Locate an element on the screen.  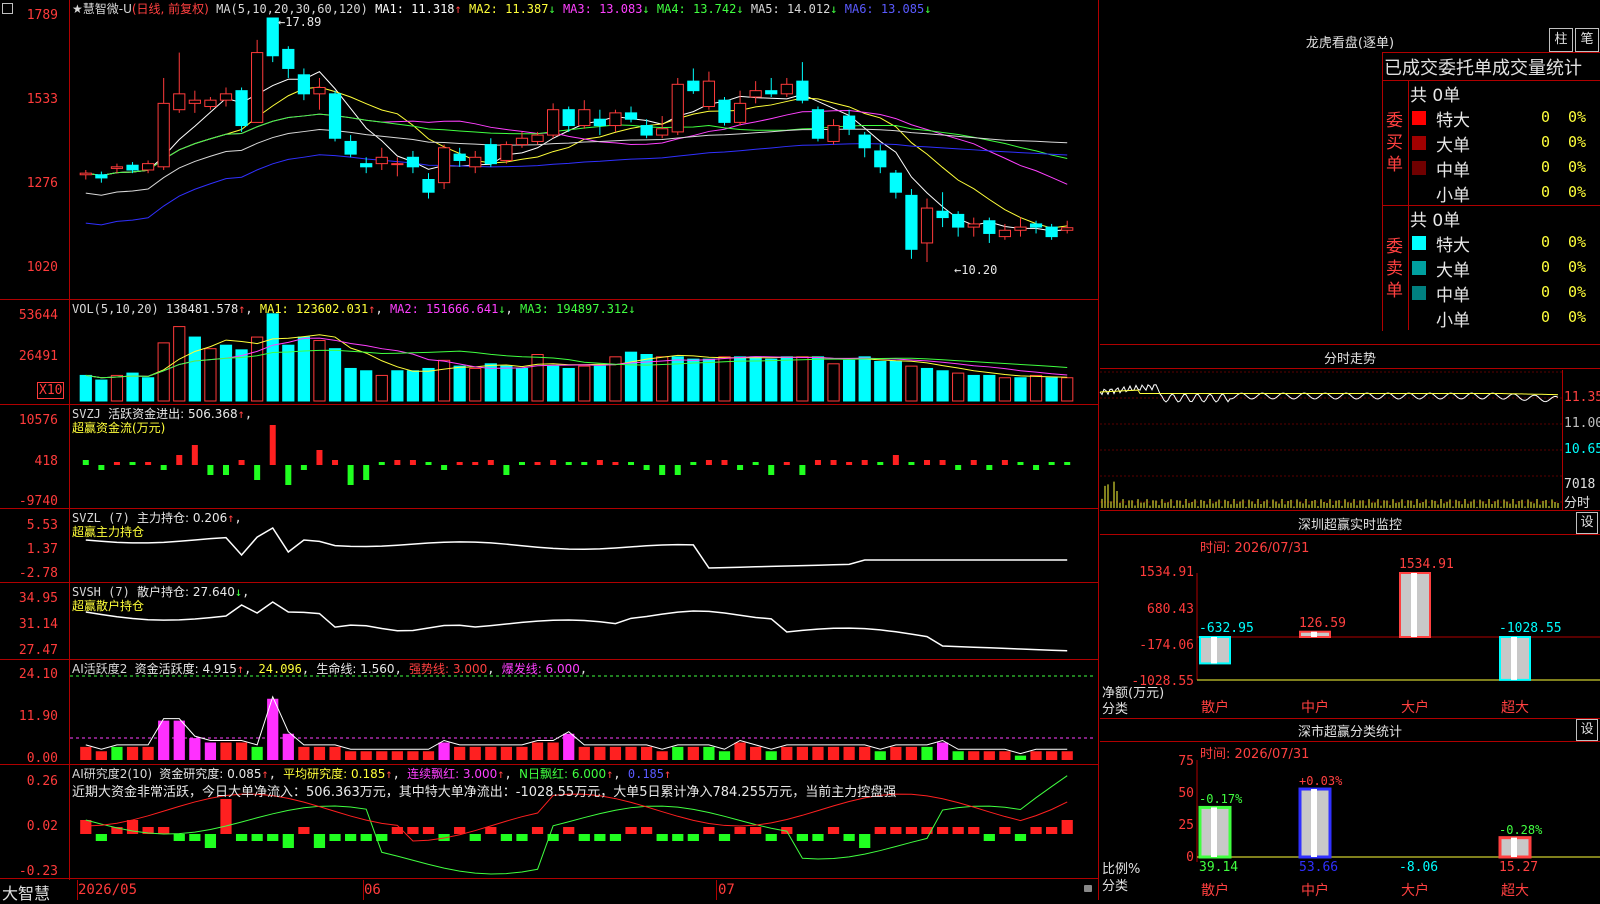
active-v2: 24.096 is located at coordinates (280, 669).